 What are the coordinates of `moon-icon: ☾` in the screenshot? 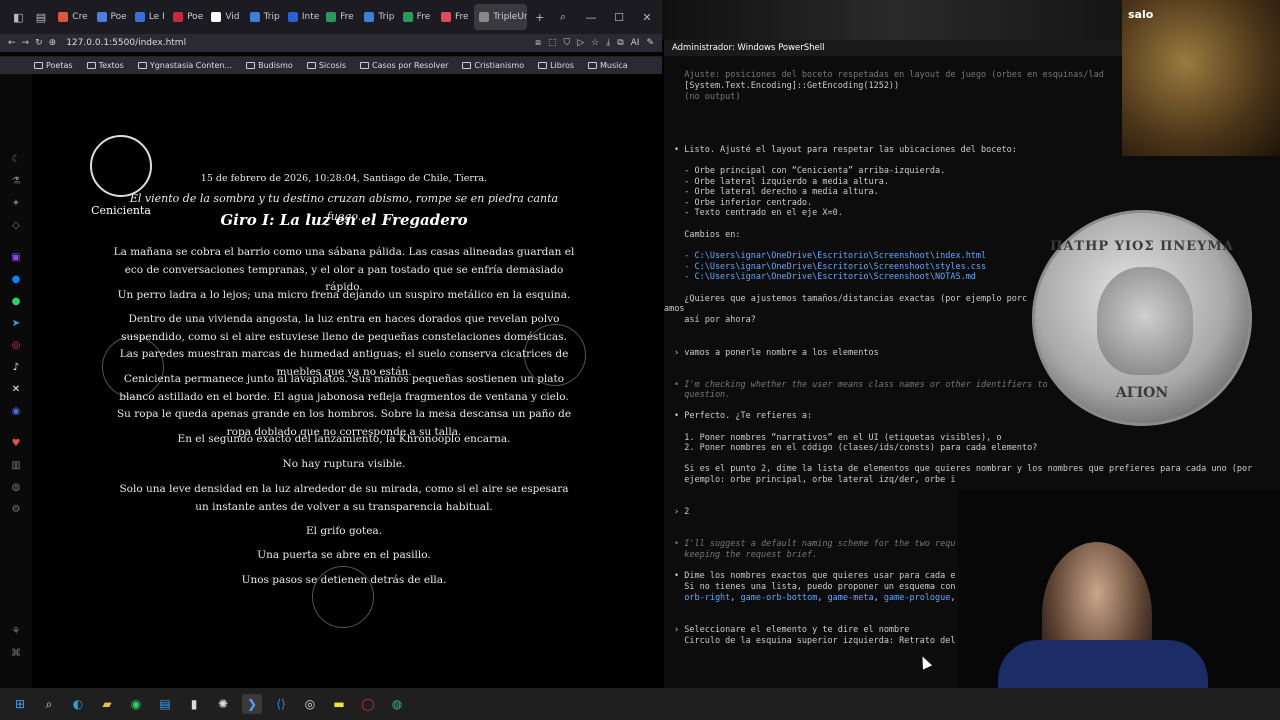 It's located at (16, 160).